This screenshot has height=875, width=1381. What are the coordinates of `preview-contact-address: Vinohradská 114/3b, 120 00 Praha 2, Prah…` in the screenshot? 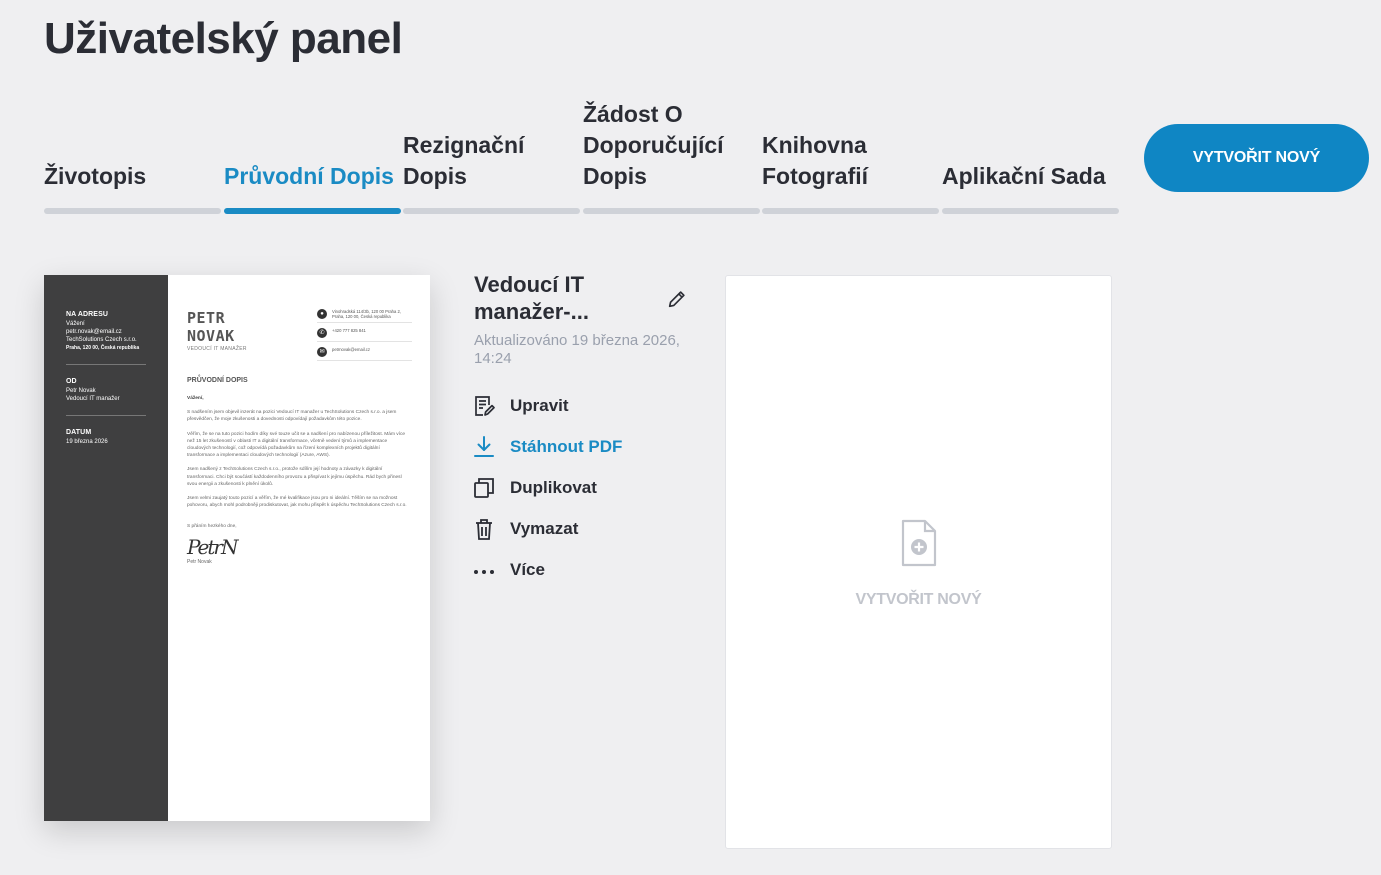 It's located at (366, 314).